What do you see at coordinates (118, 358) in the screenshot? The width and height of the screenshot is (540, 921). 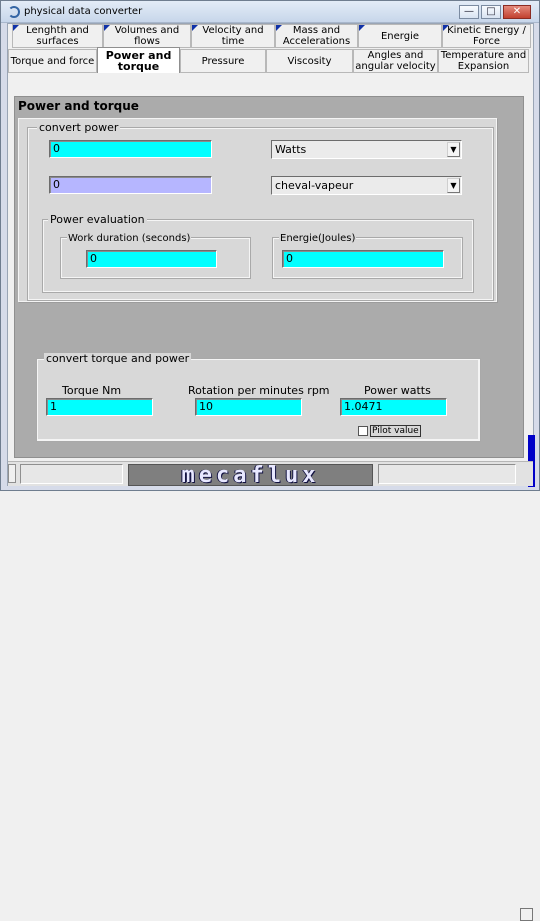 I see `convert-torque-label: convert torque and power` at bounding box center [118, 358].